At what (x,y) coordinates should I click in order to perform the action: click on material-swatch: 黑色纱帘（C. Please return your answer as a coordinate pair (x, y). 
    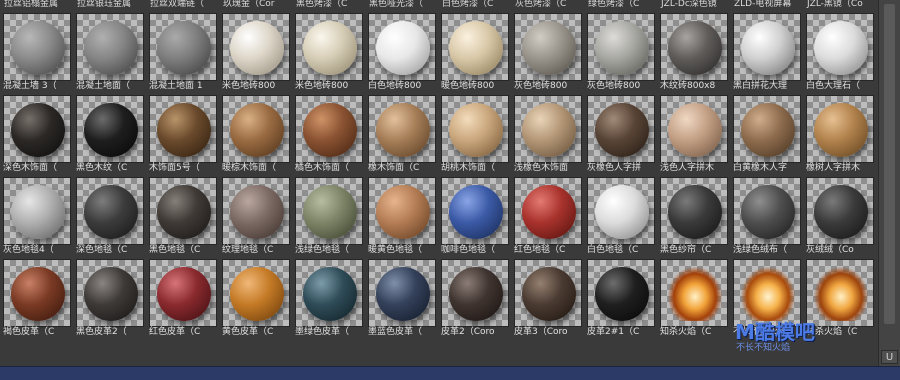
    Looking at the image, I should click on (694, 216).